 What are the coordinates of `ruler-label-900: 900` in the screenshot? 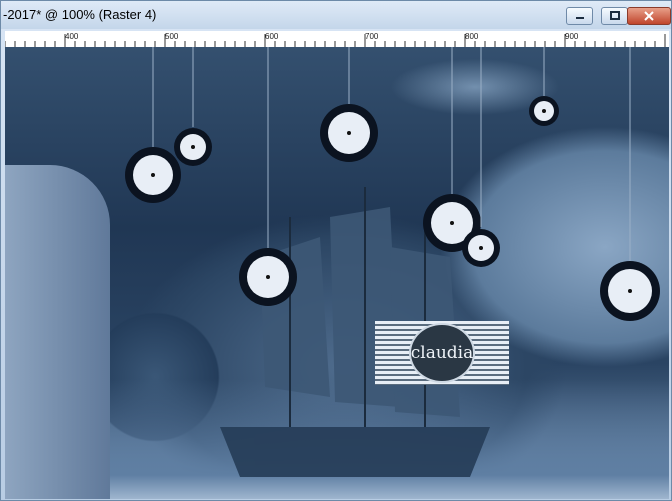 It's located at (572, 36).